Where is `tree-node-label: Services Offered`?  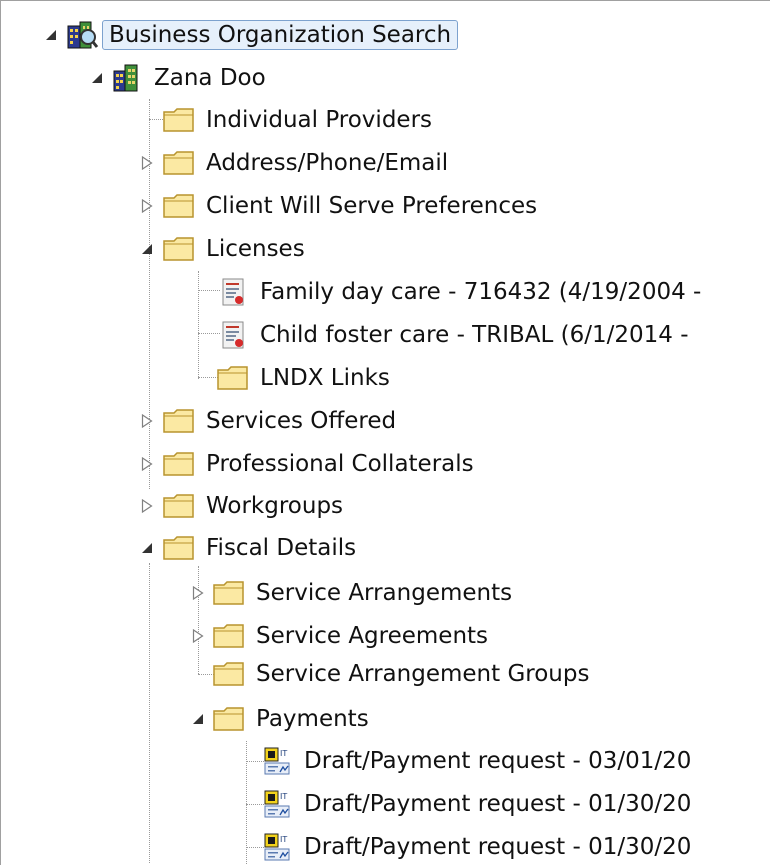
tree-node-label: Services Offered is located at coordinates (301, 421).